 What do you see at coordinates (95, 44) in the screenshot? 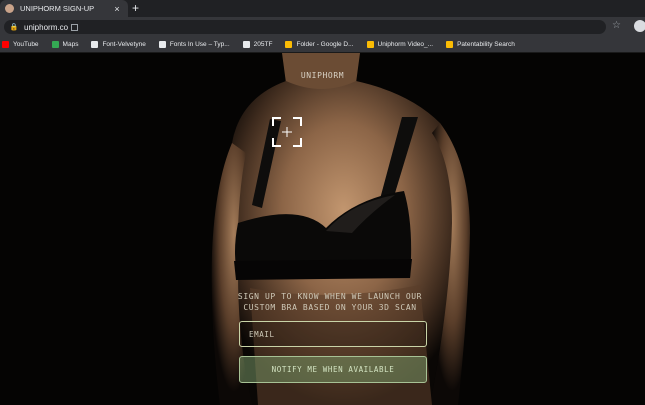
I see `velvetyne-icon` at bounding box center [95, 44].